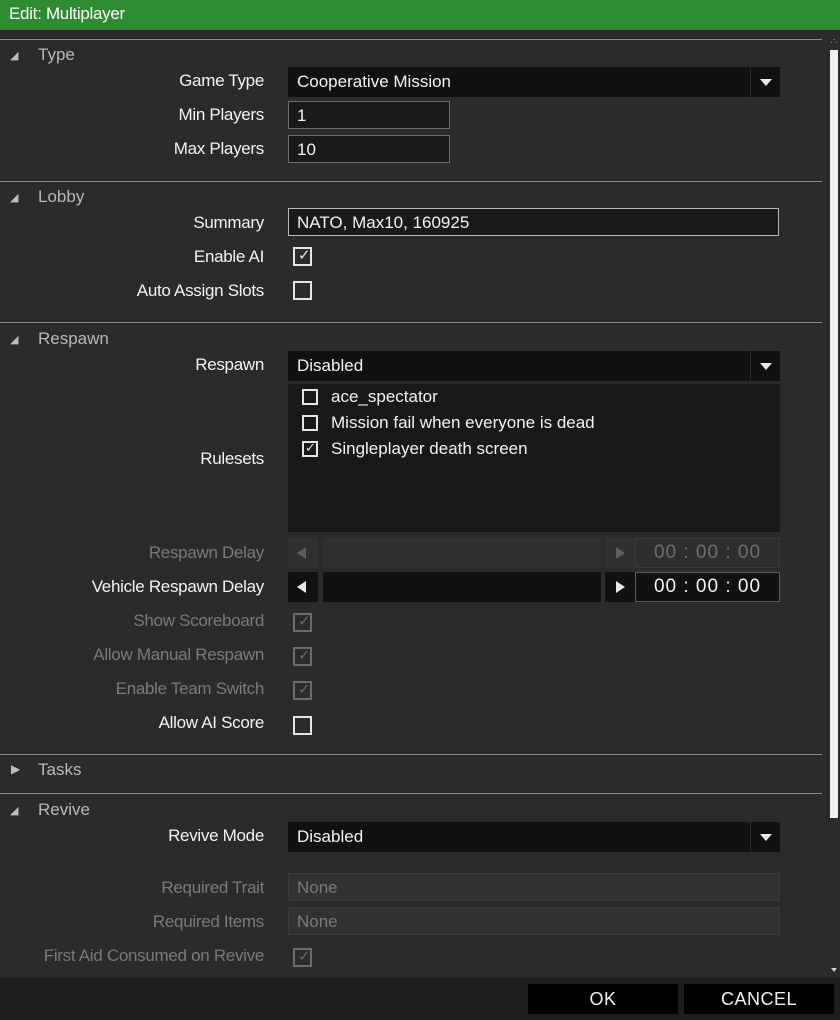 This screenshot has width=840, height=1020. What do you see at coordinates (228, 222) in the screenshot?
I see `summary-label: Summary` at bounding box center [228, 222].